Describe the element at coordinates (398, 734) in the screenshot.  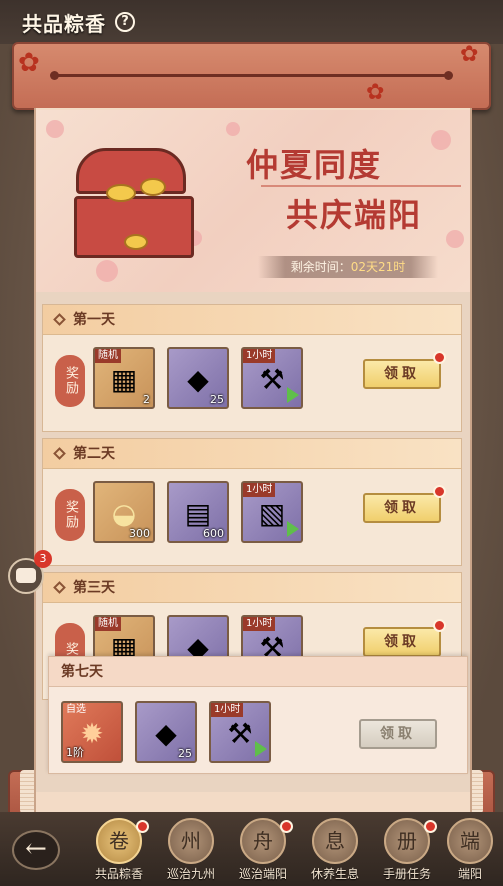
I see `claim-button-disabled: 领取` at that location.